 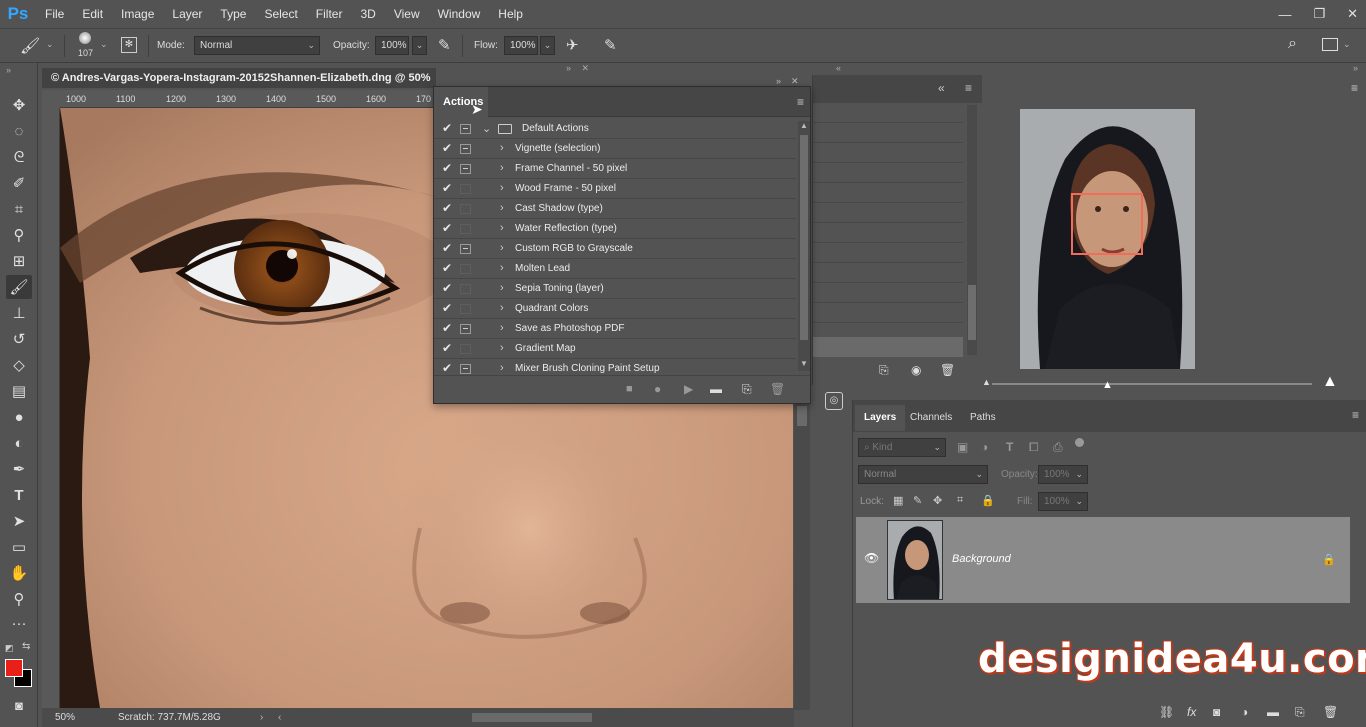 What do you see at coordinates (1300, 712) in the screenshot?
I see `new-layer-icon: ⎘` at bounding box center [1300, 712].